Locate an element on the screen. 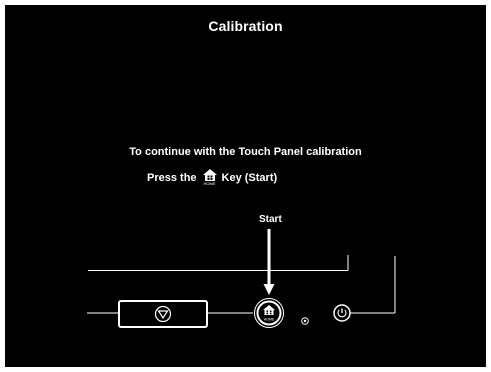  home-button-caption: HOME is located at coordinates (269, 320).